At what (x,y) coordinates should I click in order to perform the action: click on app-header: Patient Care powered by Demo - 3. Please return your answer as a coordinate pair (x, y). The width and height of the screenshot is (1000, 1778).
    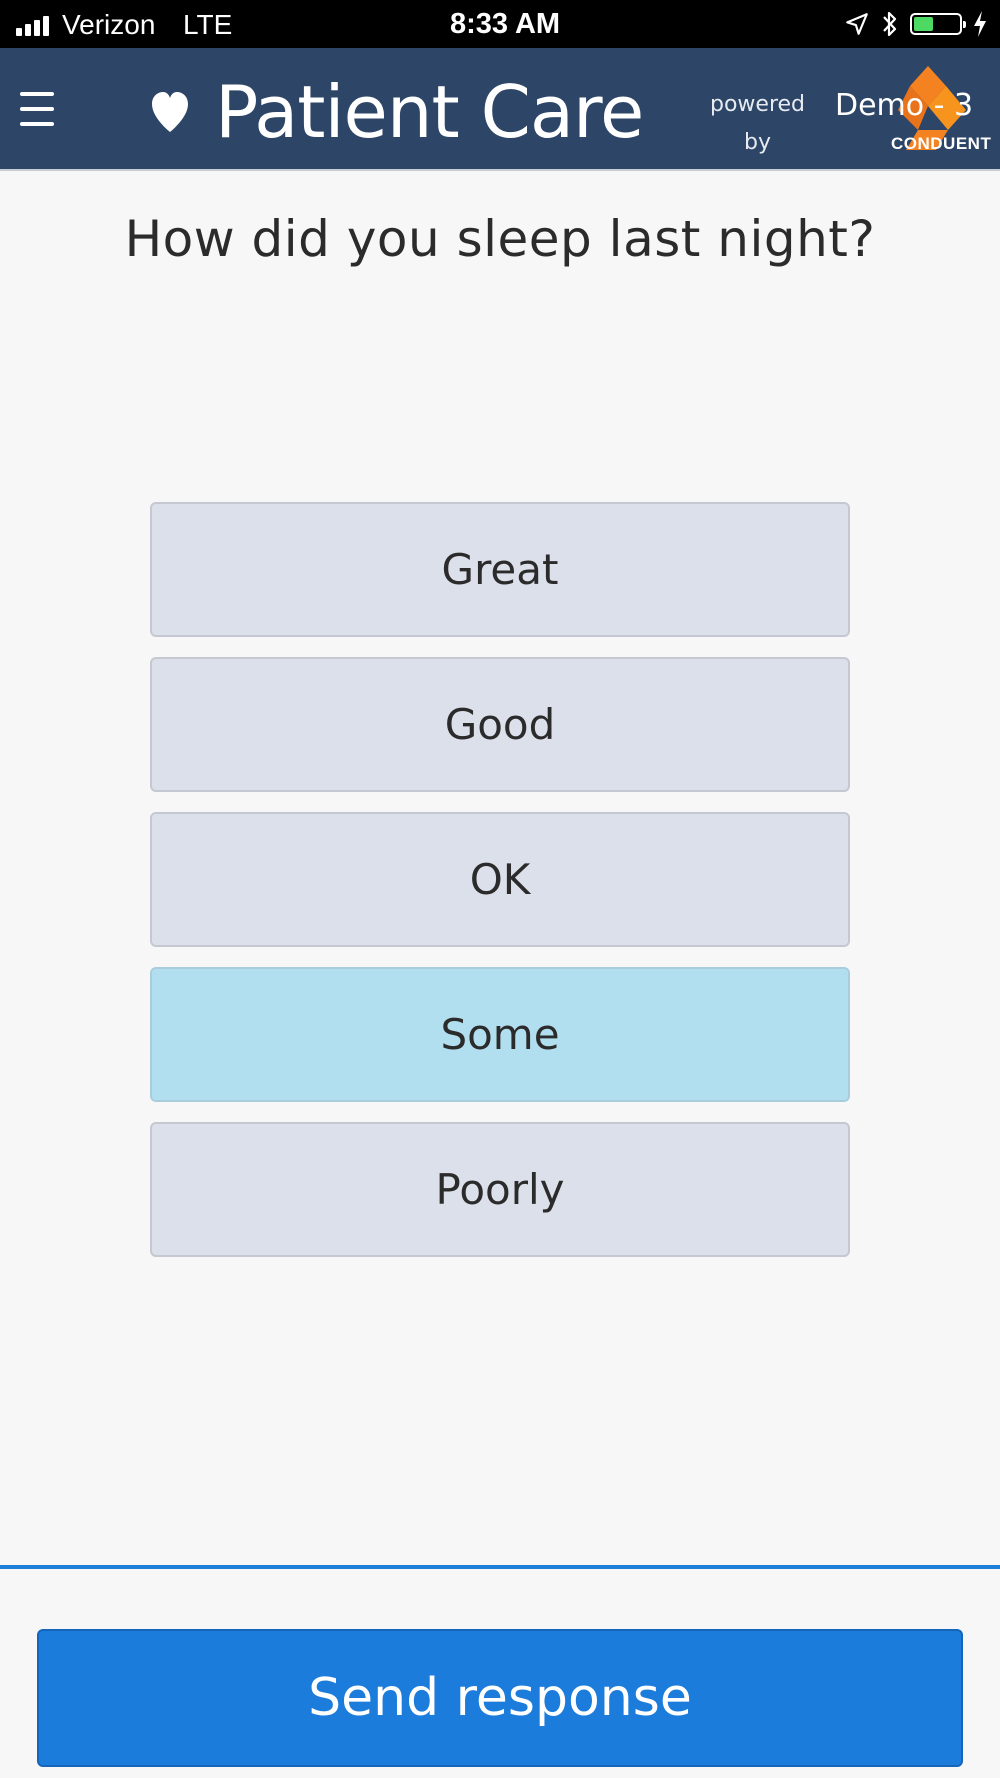
    Looking at the image, I should click on (500, 109).